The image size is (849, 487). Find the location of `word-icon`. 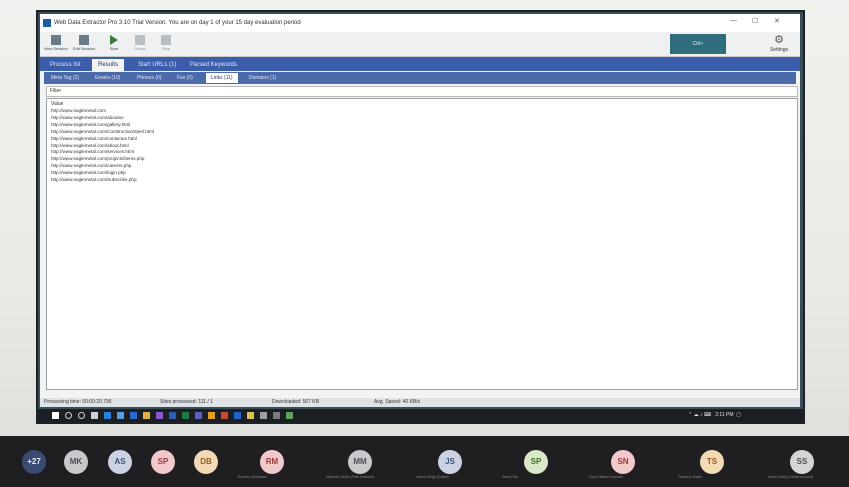

word-icon is located at coordinates (172, 415).